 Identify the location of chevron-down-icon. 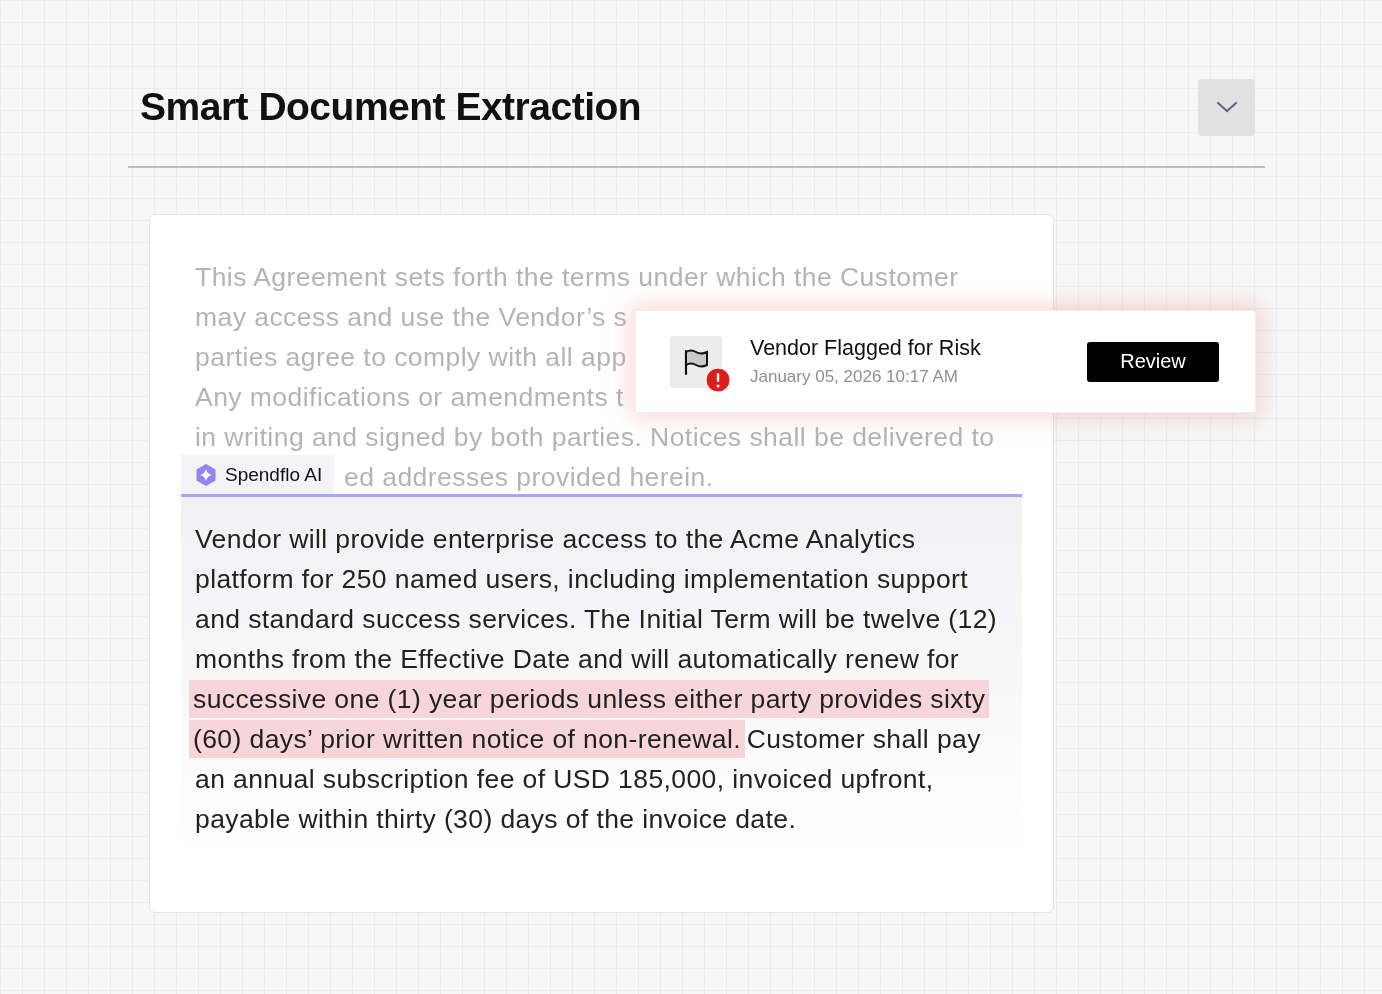
(1226, 107).